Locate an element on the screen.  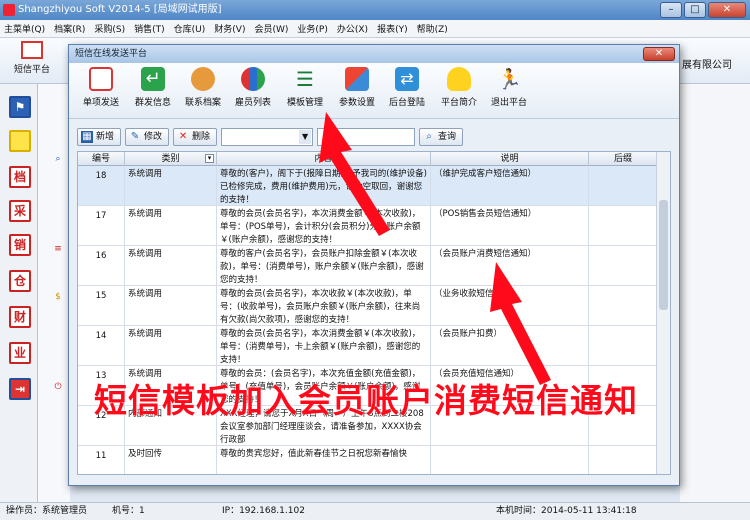
exit-icon: ⇥ is located at coordinates (20, 389).